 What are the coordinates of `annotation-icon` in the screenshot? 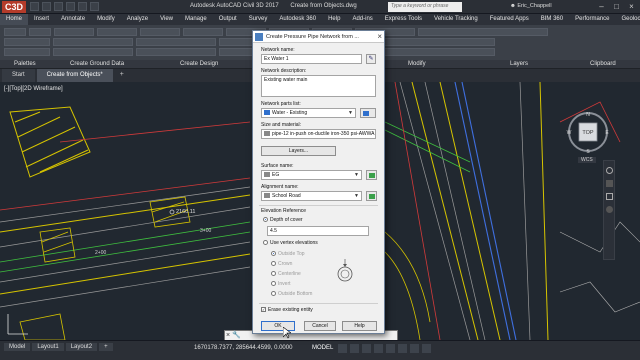 It's located at (414, 348).